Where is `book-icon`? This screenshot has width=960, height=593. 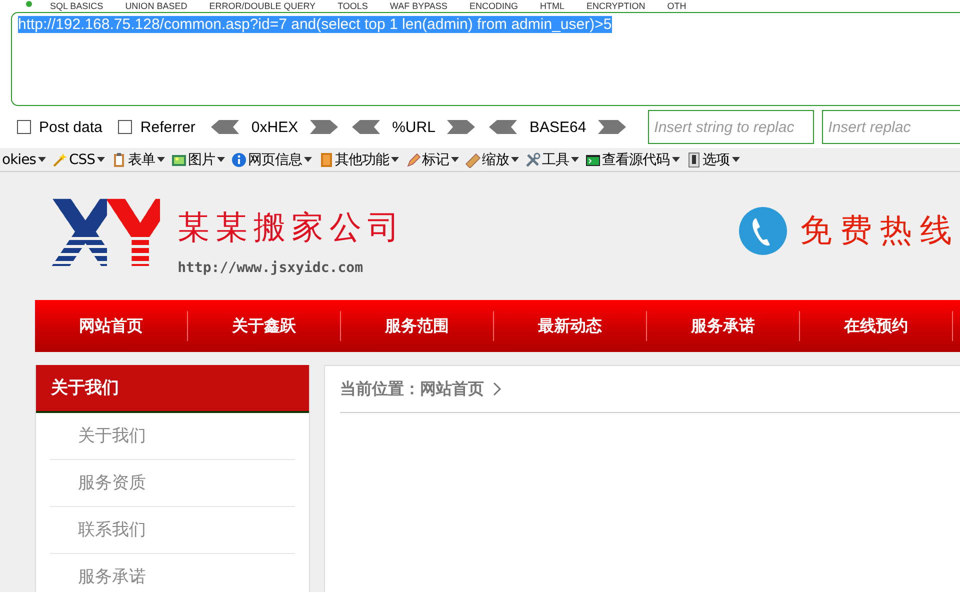
book-icon is located at coordinates (326, 160).